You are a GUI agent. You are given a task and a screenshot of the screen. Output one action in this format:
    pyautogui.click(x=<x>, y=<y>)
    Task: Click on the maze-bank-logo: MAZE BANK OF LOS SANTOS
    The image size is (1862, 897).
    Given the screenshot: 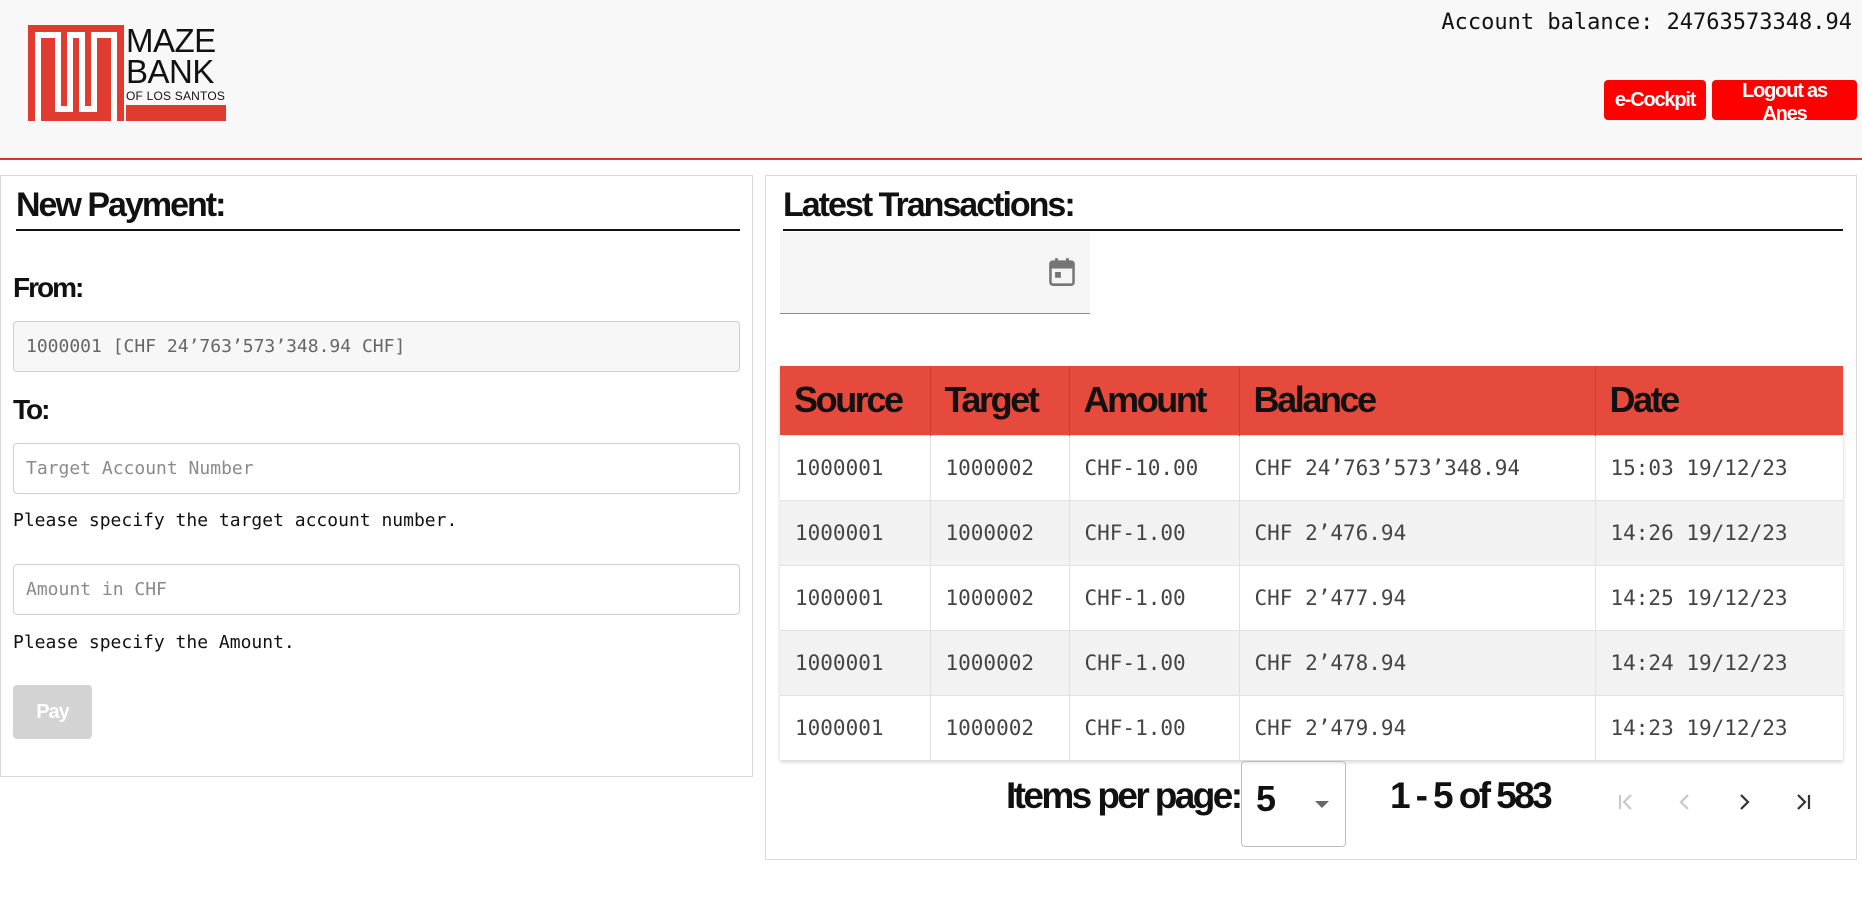 What is the action you would take?
    pyautogui.click(x=133, y=71)
    